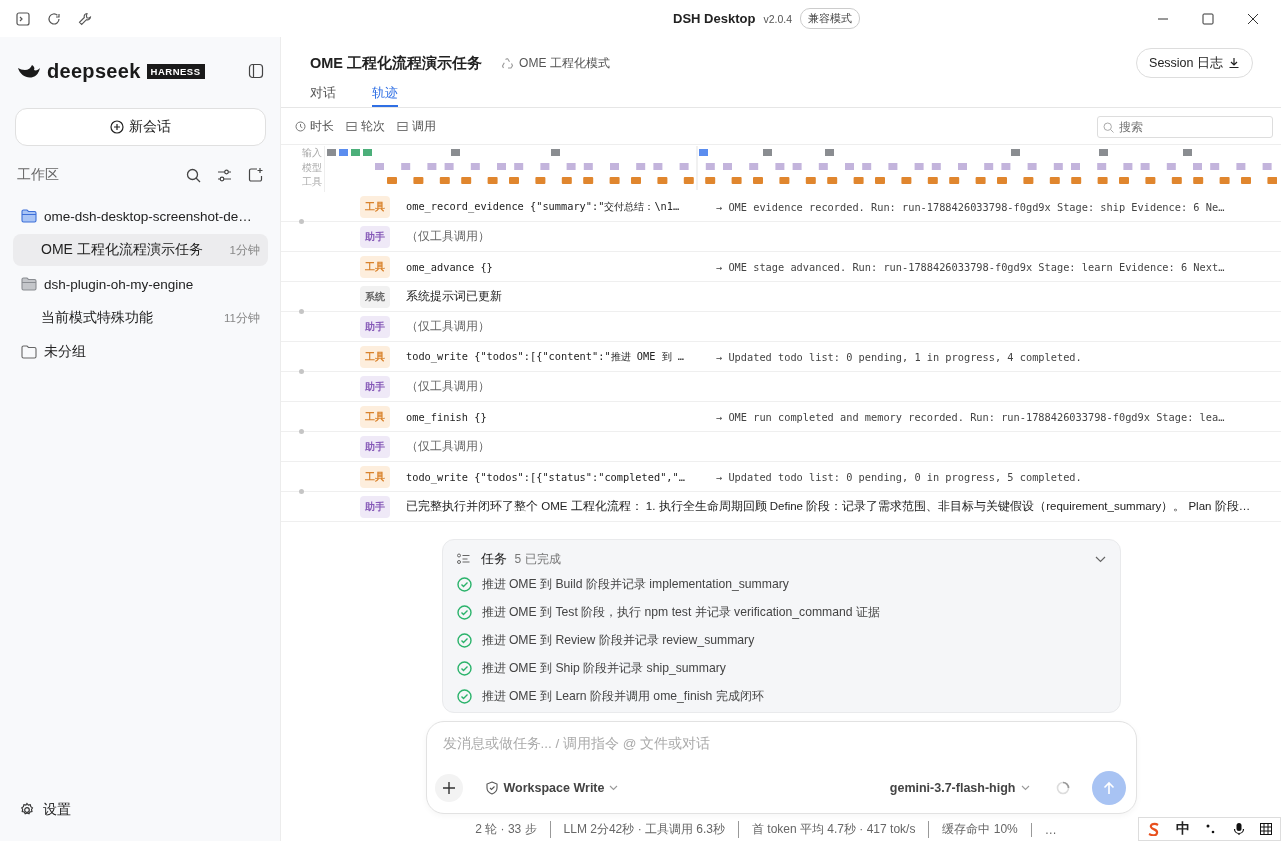 The image size is (1281, 841). What do you see at coordinates (493, 559) in the screenshot?
I see `tasks-title: 任务` at bounding box center [493, 559].